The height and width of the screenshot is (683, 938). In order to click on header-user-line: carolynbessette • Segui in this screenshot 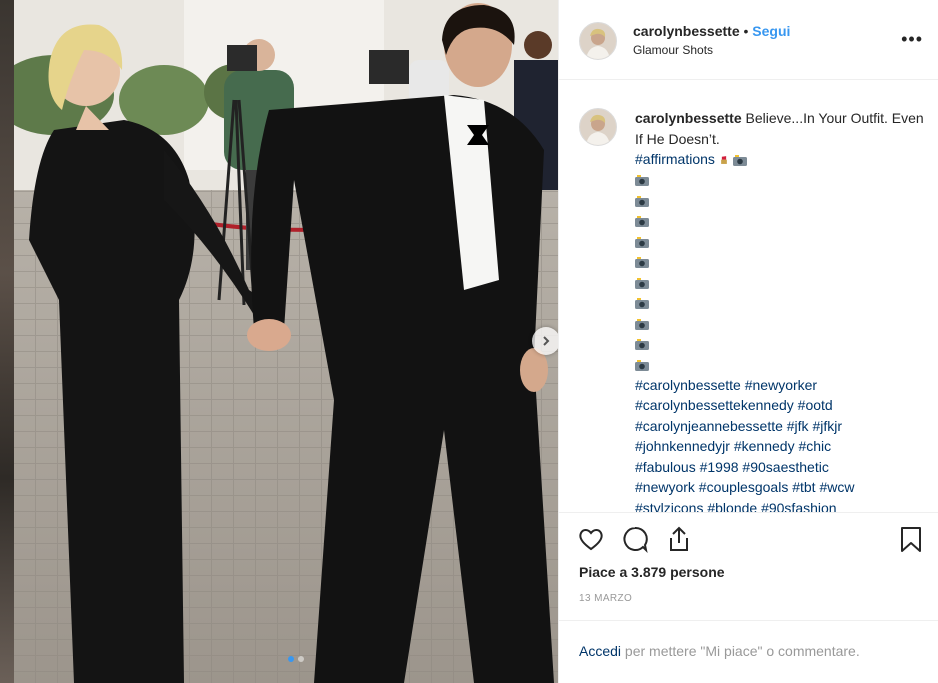, I will do `click(711, 31)`.